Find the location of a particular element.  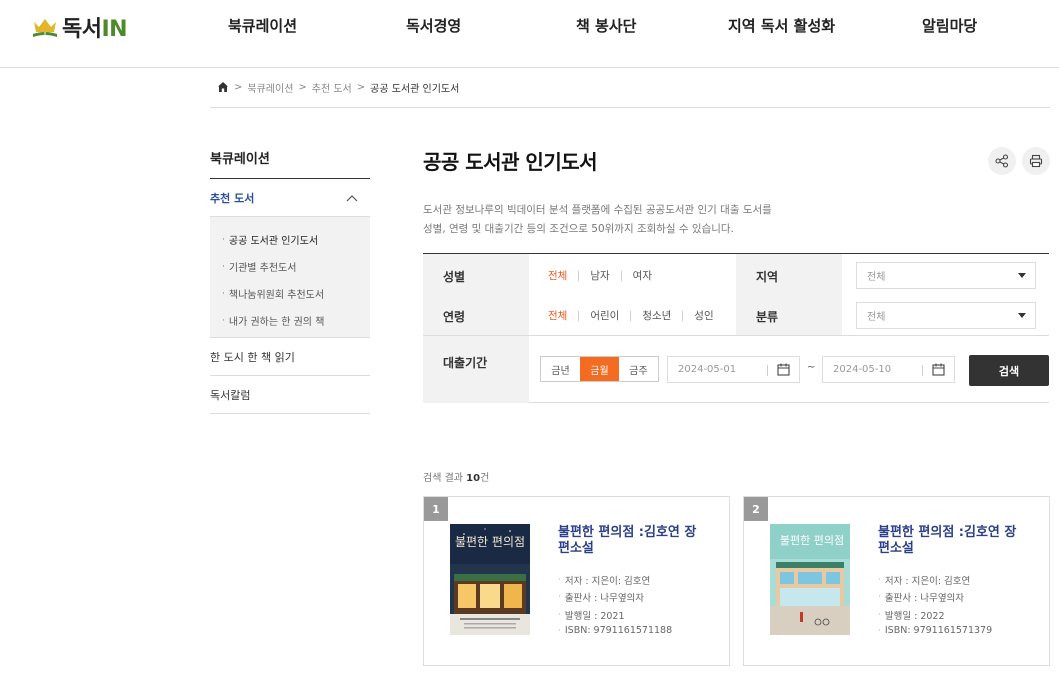

nav-notice-board: 알림마당 is located at coordinates (949, 25).